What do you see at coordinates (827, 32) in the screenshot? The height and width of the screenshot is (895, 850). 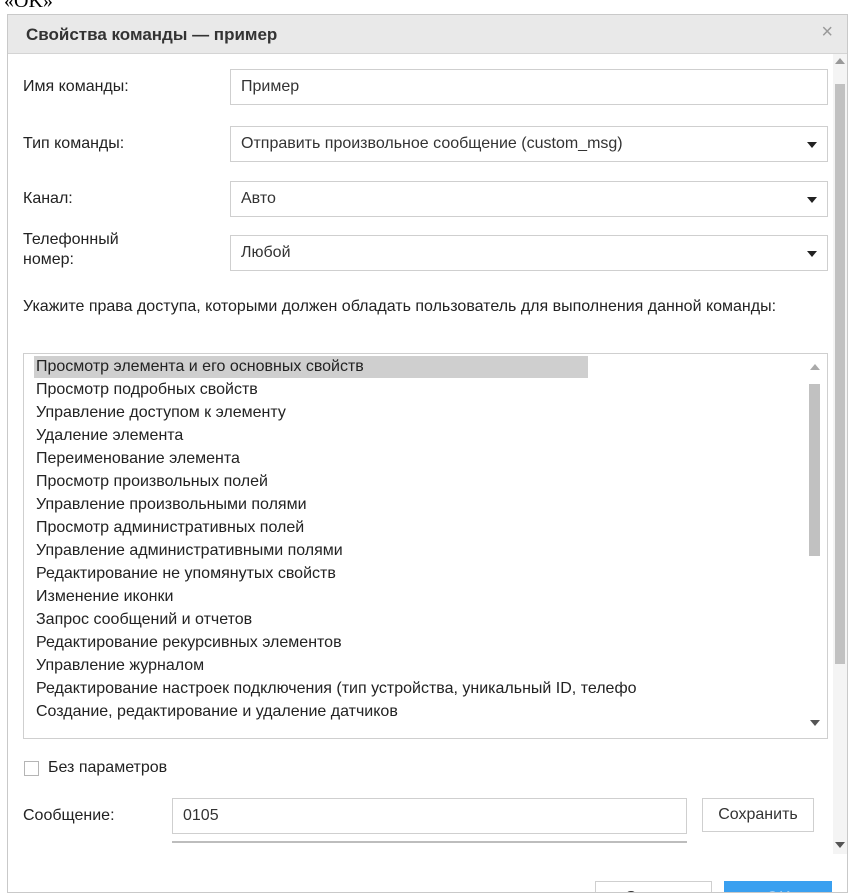 I see `close-icon: ×` at bounding box center [827, 32].